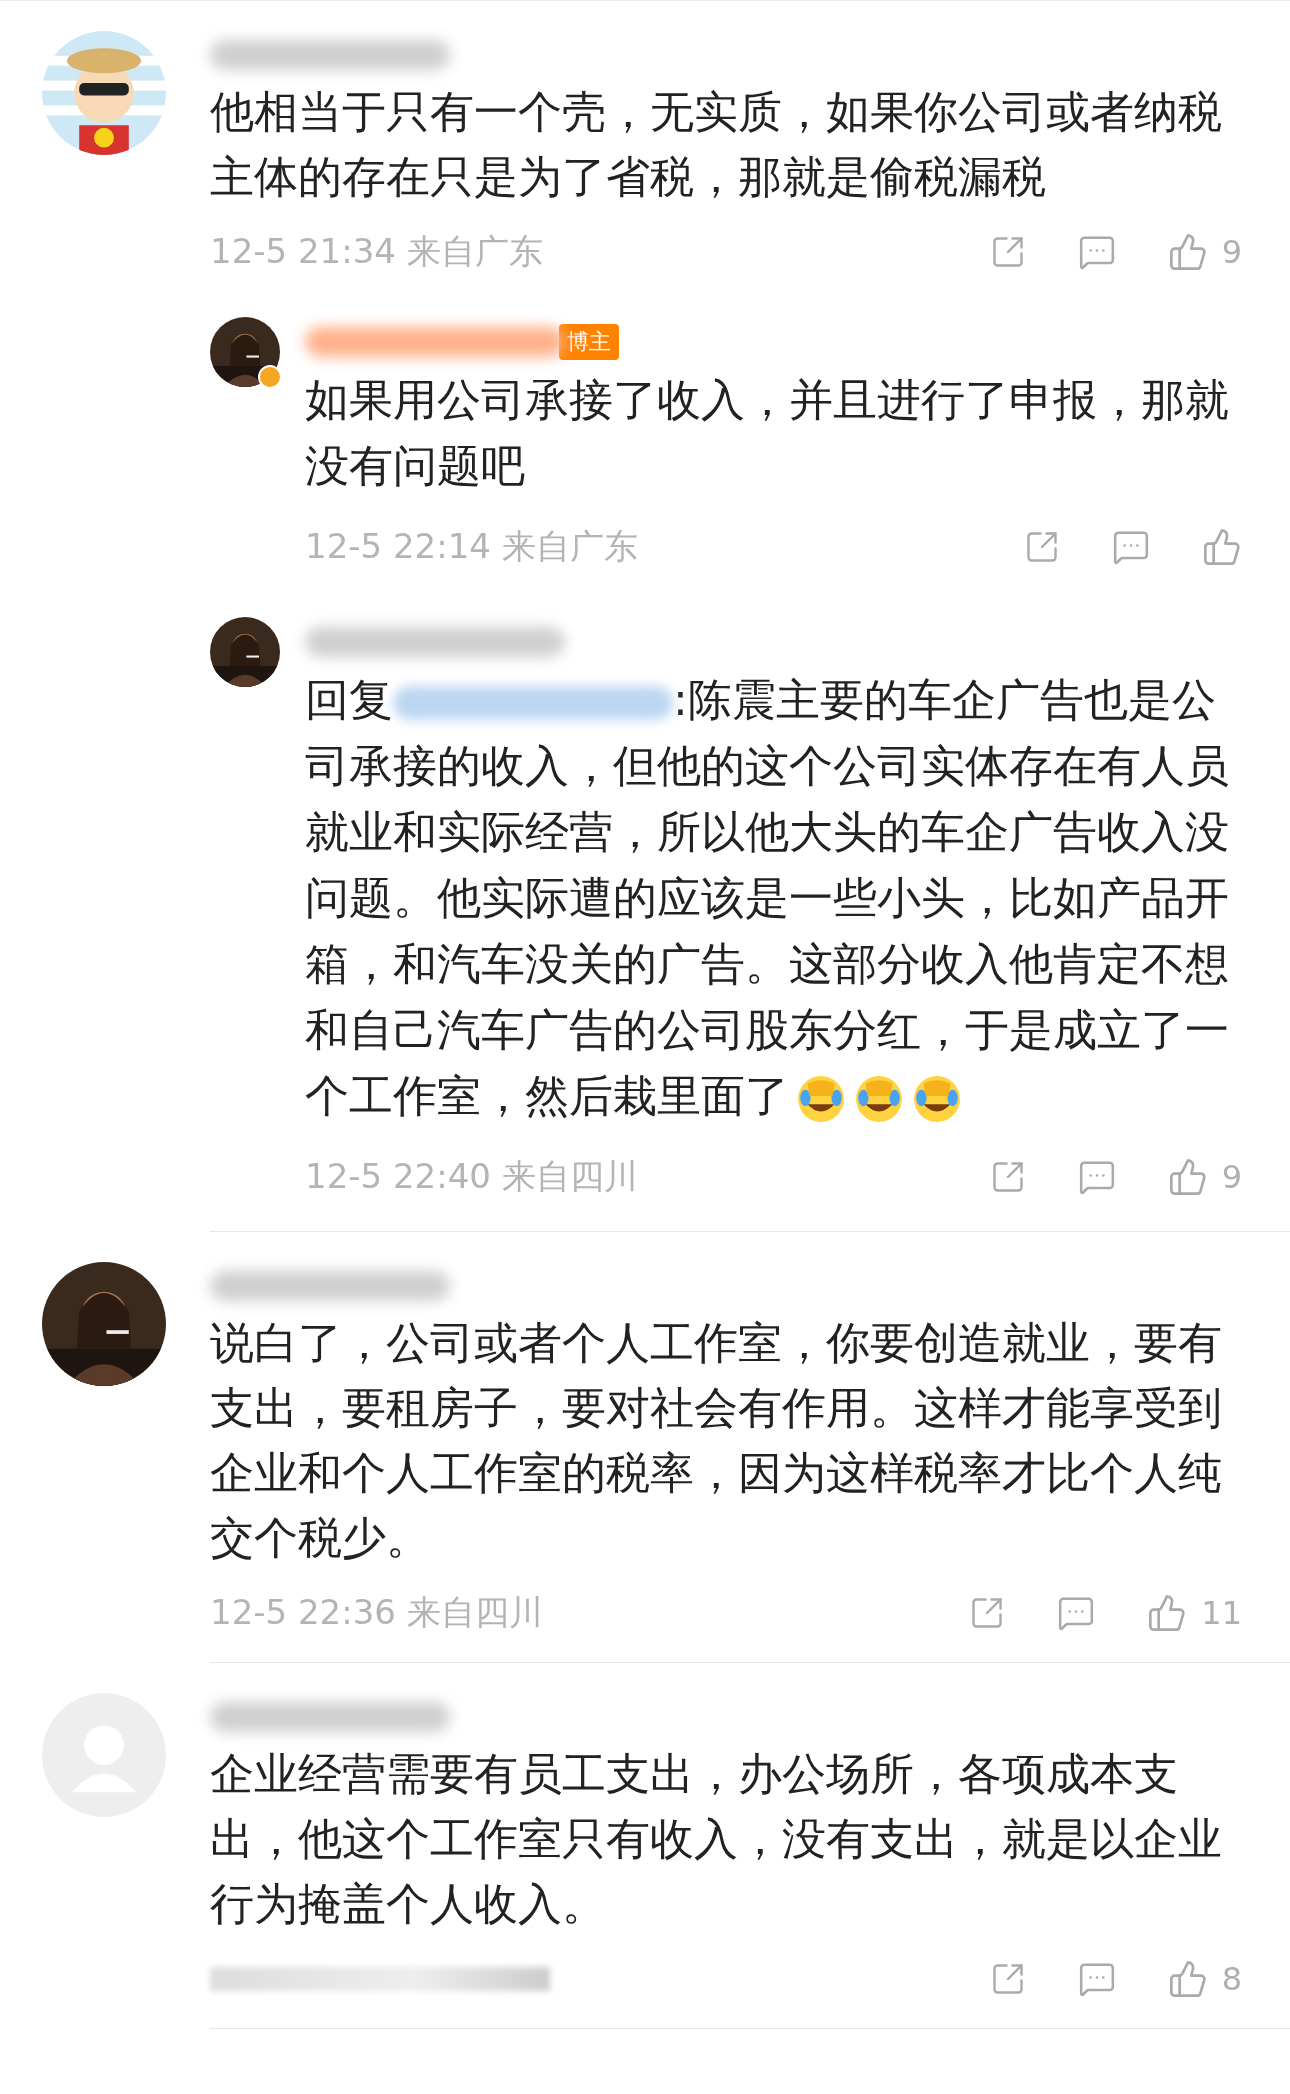 The width and height of the screenshot is (1290, 2094). Describe the element at coordinates (376, 1612) in the screenshot. I see `comment-time: 12-5 22:36 来自四川` at that location.